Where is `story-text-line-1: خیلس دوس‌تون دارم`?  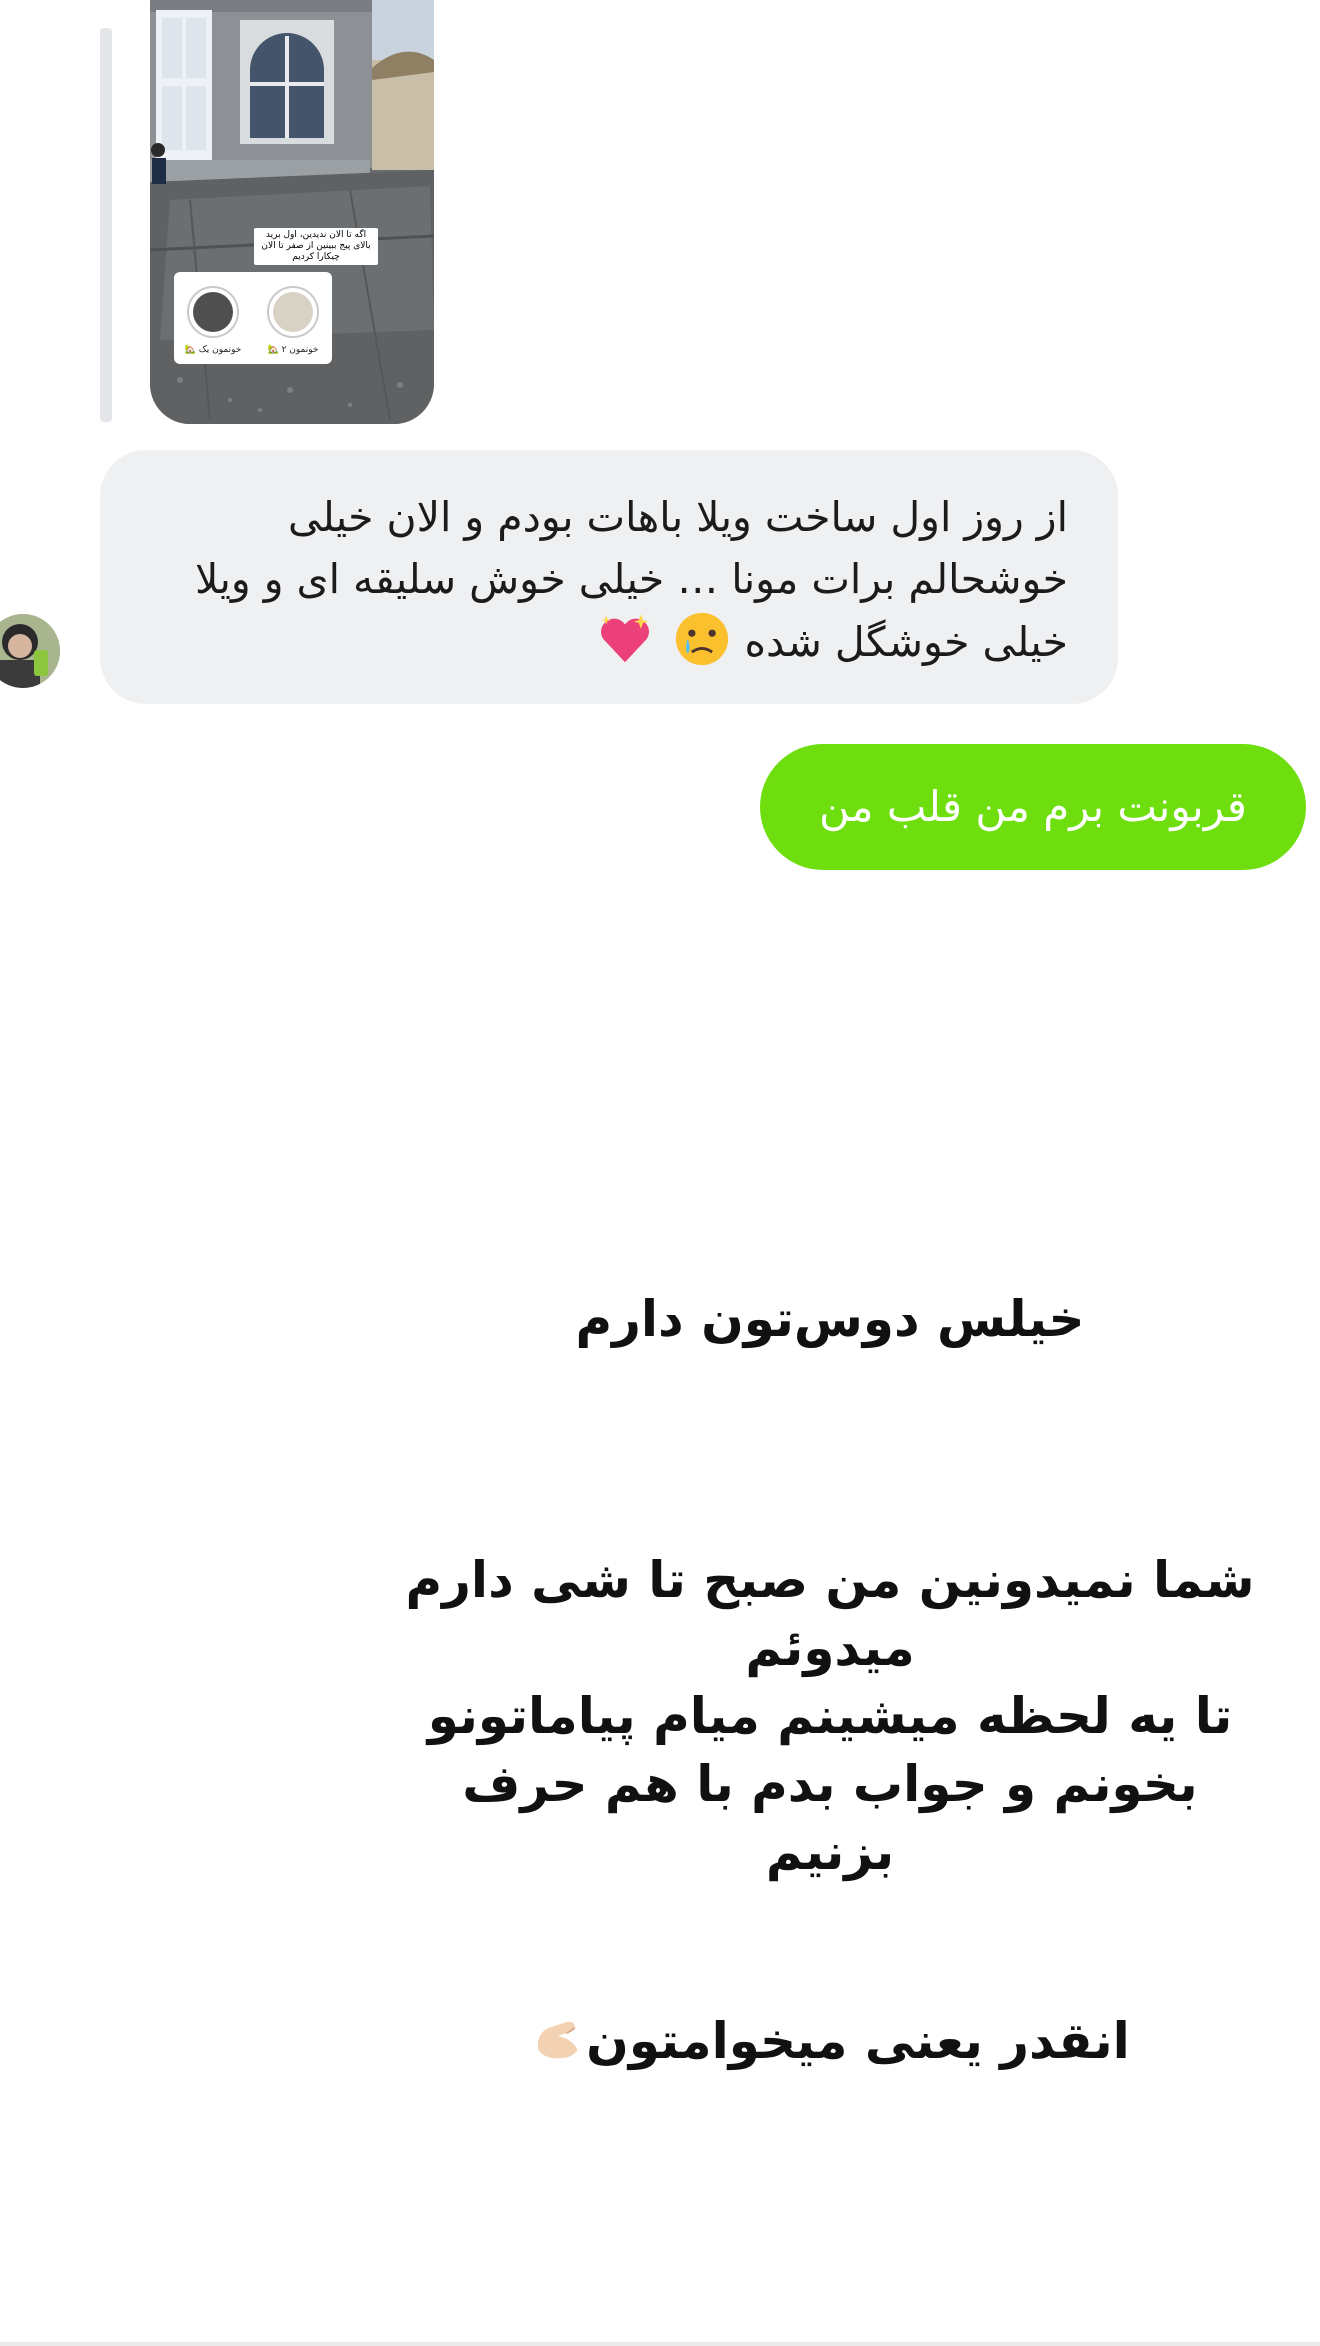 story-text-line-1: خیلس دوس‌تون دارم is located at coordinates (830, 1319).